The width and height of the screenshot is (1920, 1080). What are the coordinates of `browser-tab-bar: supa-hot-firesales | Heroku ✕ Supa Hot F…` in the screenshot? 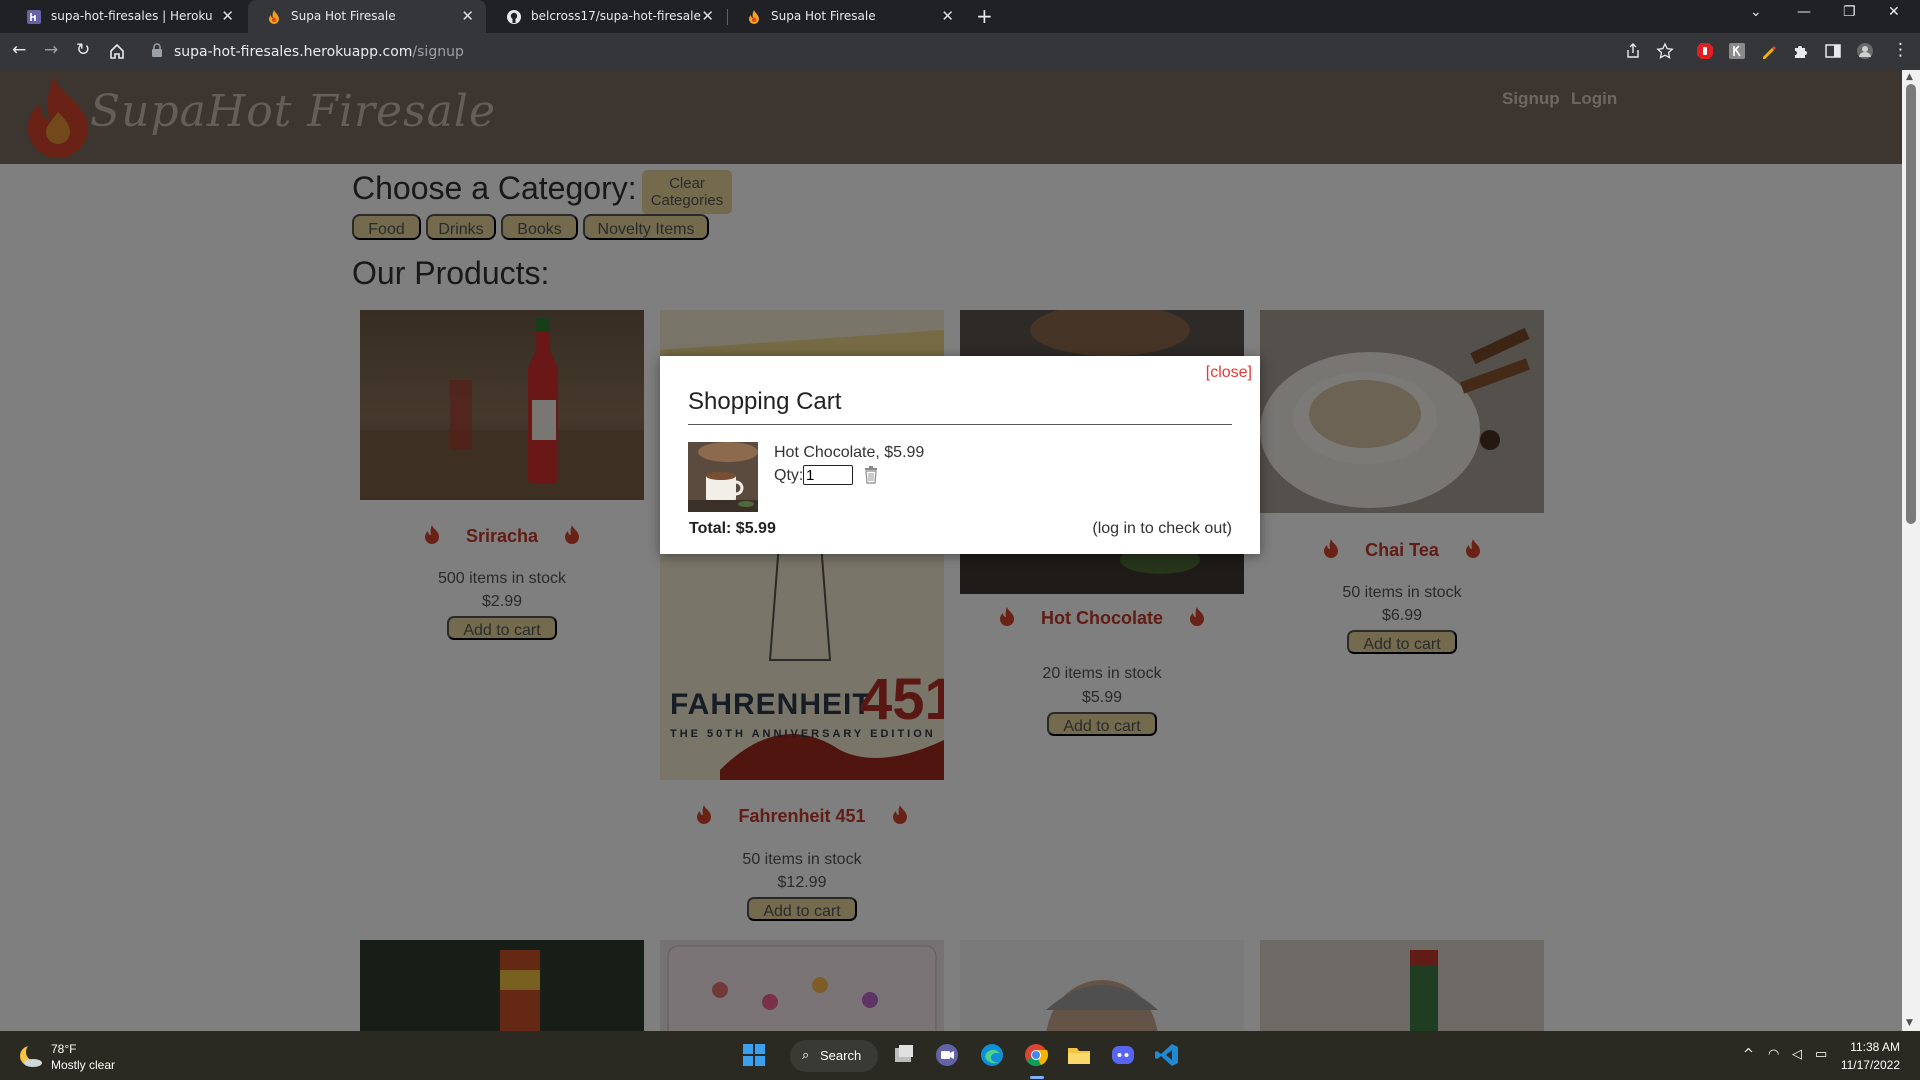 It's located at (960, 16).